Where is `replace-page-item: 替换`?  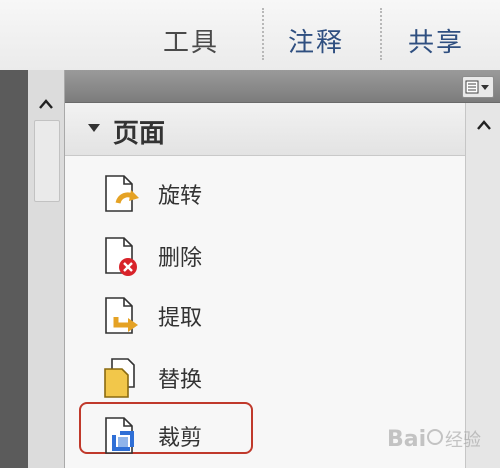
replace-page-item: 替换 is located at coordinates (210, 377).